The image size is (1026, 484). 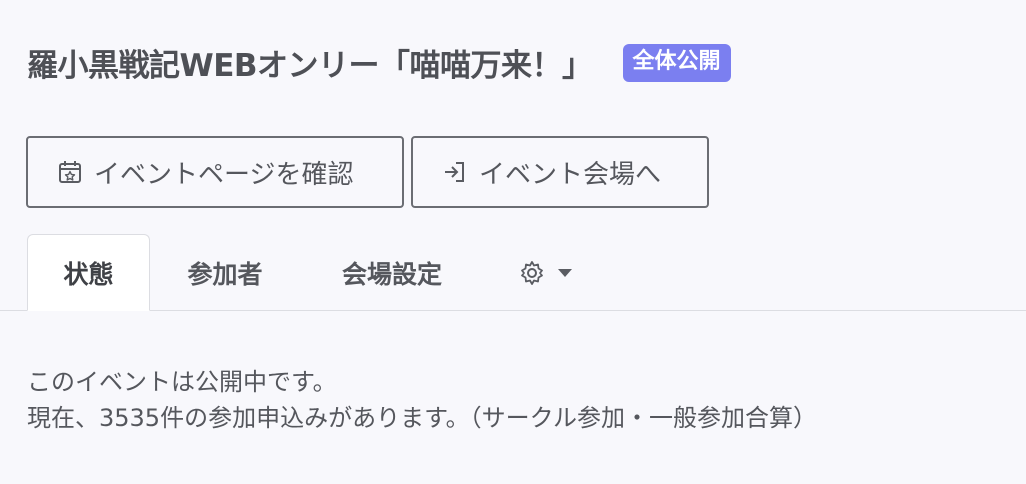 What do you see at coordinates (182, 382) in the screenshot?
I see `status-line-published: このイベントは公開中です。` at bounding box center [182, 382].